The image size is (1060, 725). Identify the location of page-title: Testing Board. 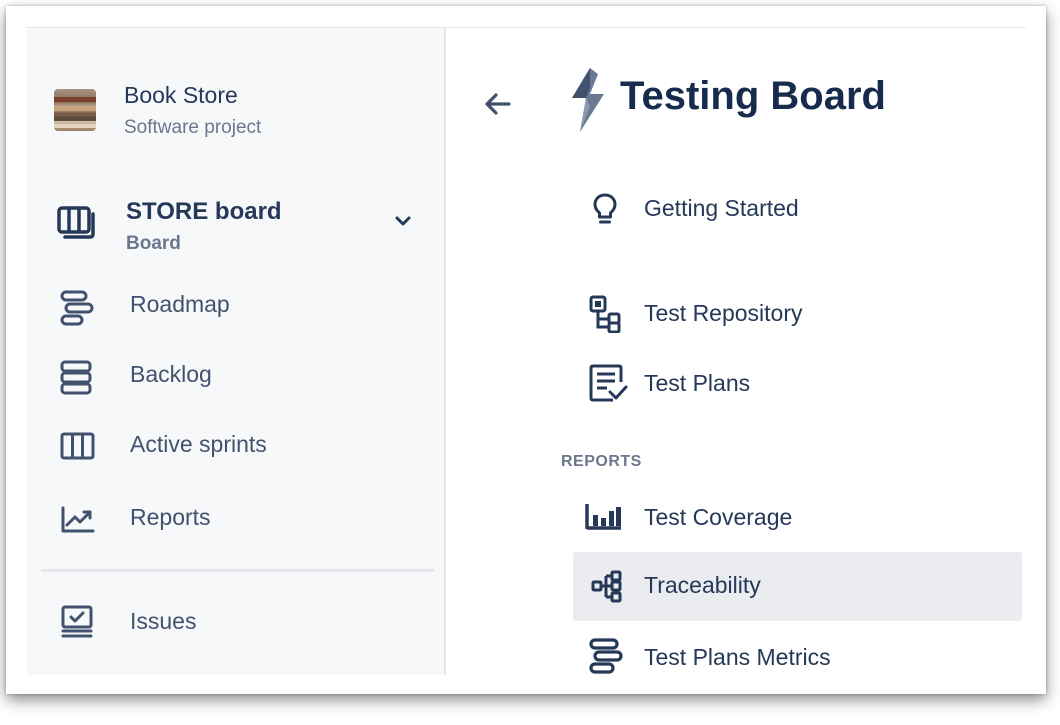
(753, 96).